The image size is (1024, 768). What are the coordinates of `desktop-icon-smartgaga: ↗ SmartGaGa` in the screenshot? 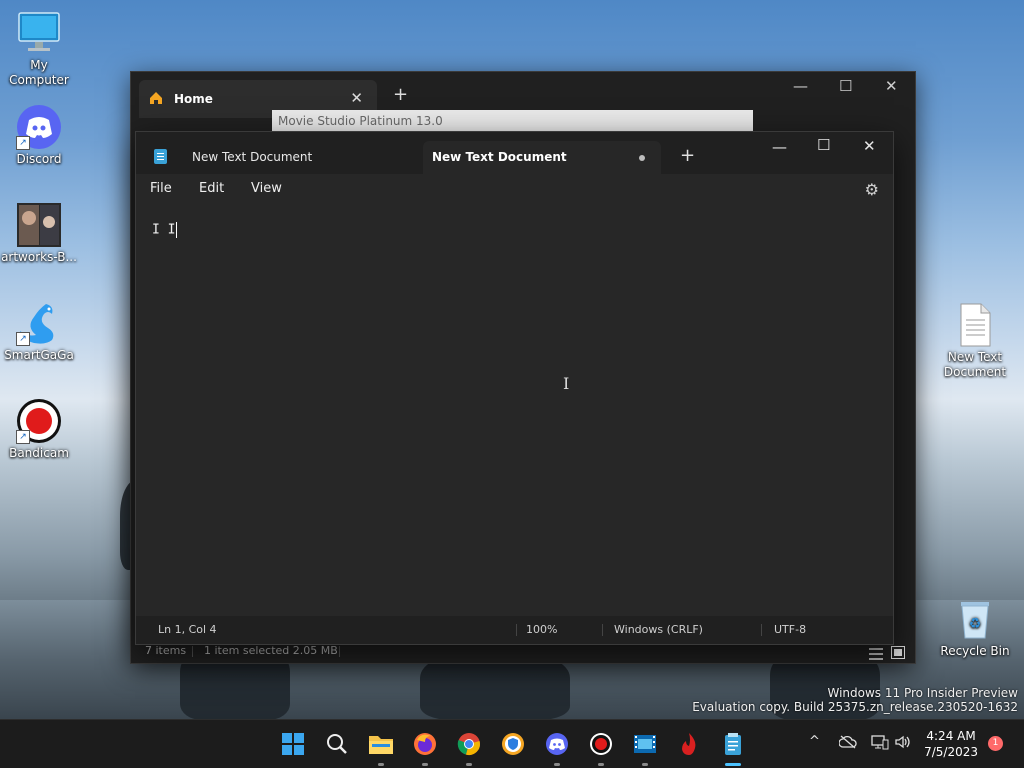 It's located at (39, 331).